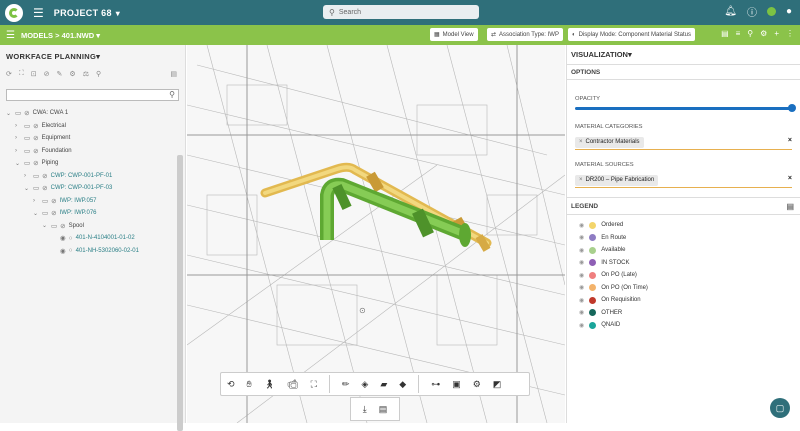 Image resolution: width=800 pixels, height=431 pixels. I want to click on app-logo, so click(14, 12).